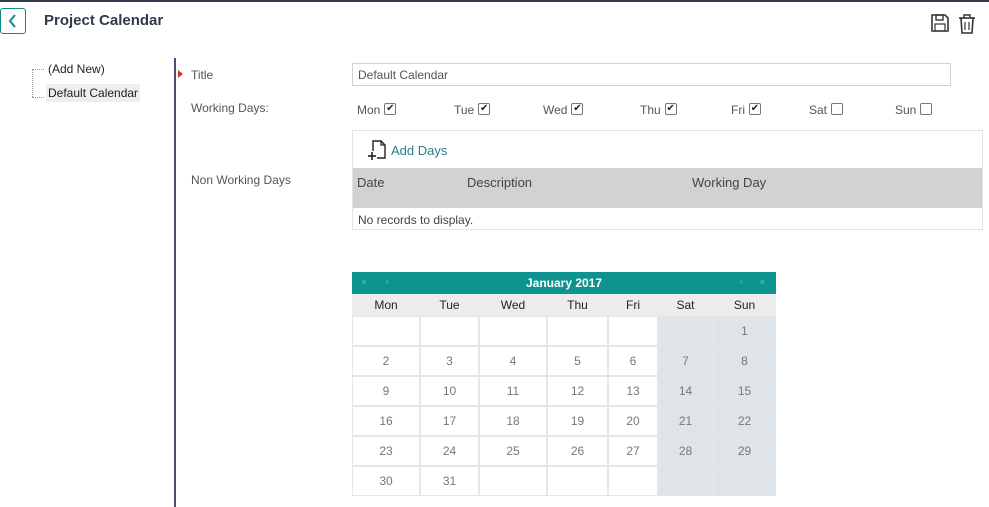 Image resolution: width=989 pixels, height=507 pixels. Describe the element at coordinates (386, 481) in the screenshot. I see `calendar-day-30: 30` at that location.